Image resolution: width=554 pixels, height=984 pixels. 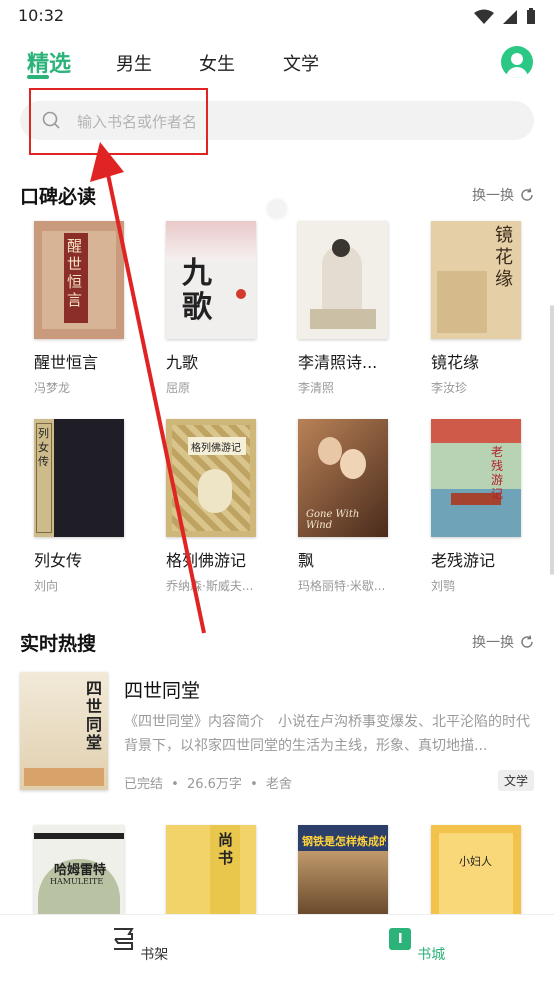 I want to click on book-cover: 小妇人, so click(x=476, y=869).